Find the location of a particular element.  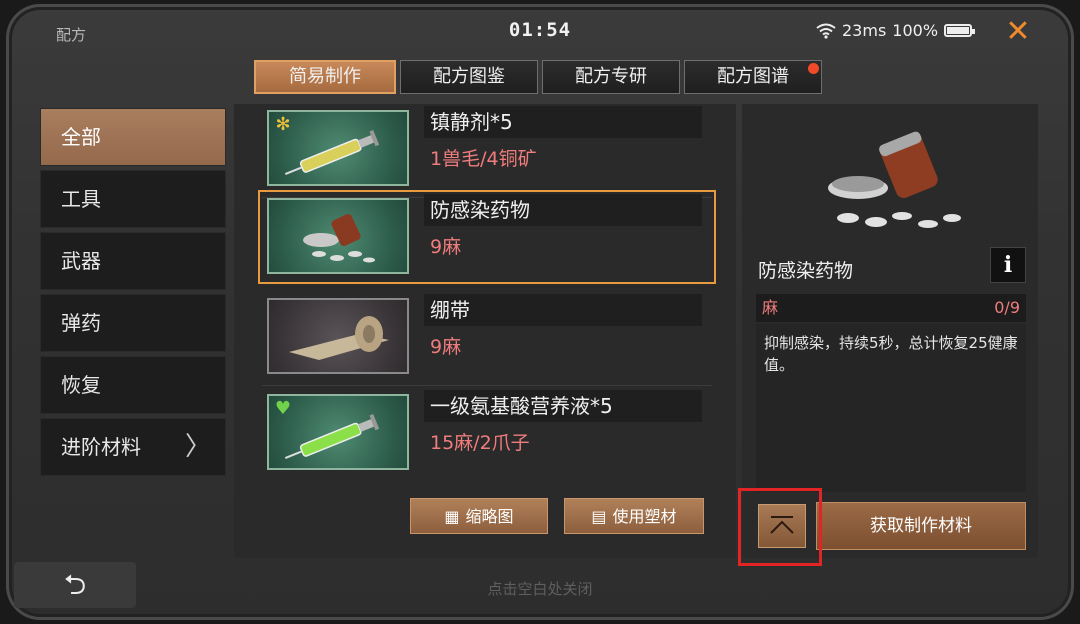

battery-text: 100% is located at coordinates (915, 30).